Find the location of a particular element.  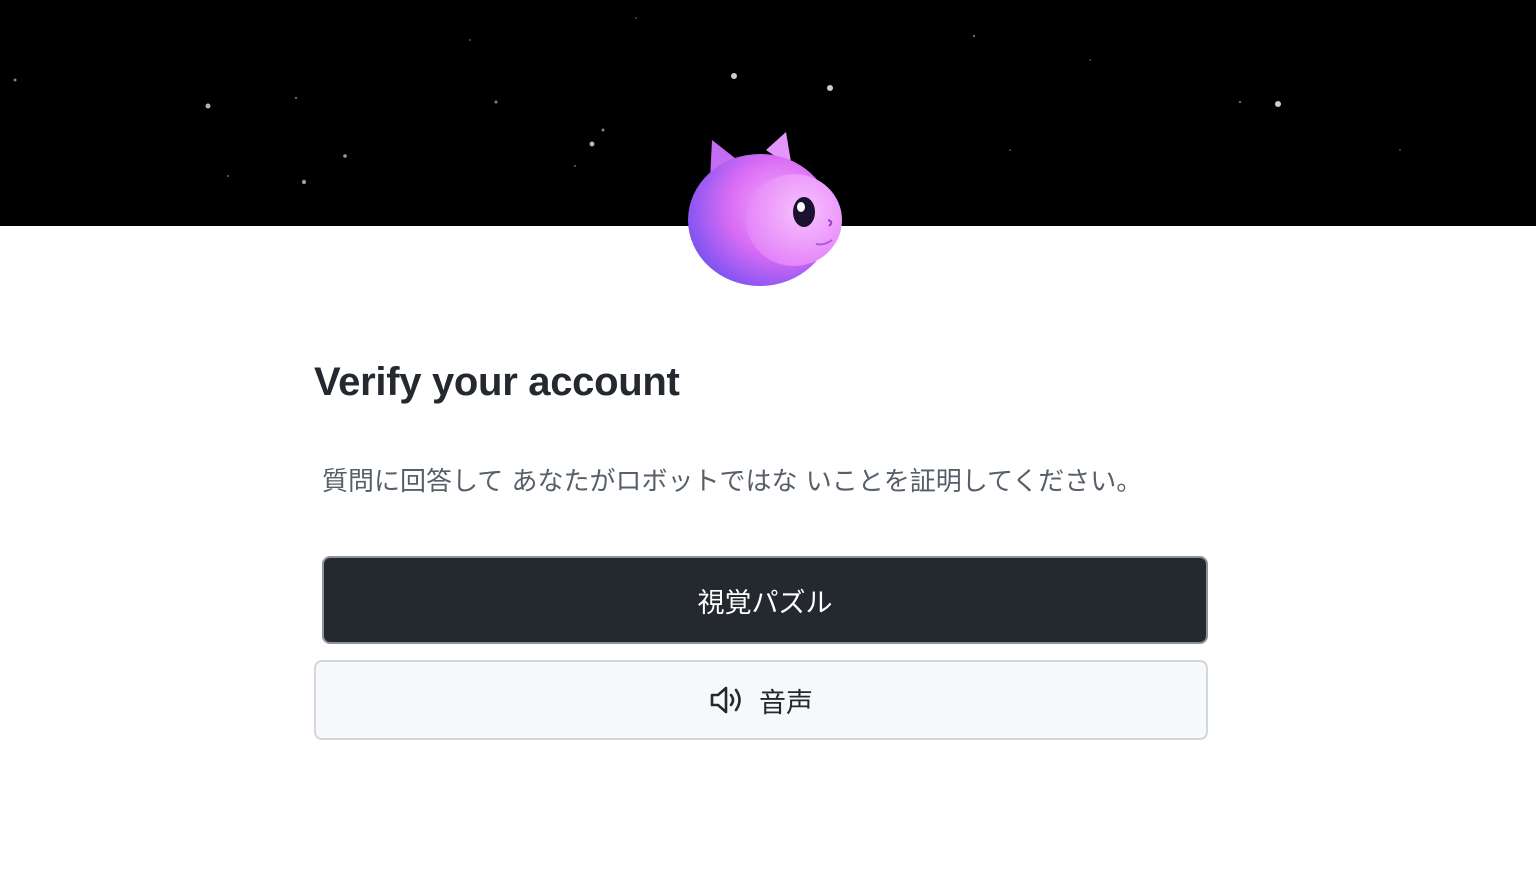

audio-button: 音声 is located at coordinates (761, 700).